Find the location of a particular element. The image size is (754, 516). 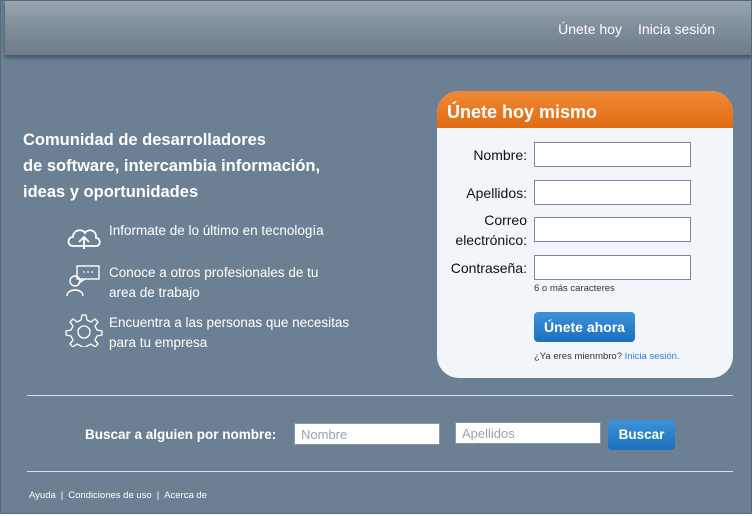

first-name-label: Nombre: is located at coordinates (500, 155).